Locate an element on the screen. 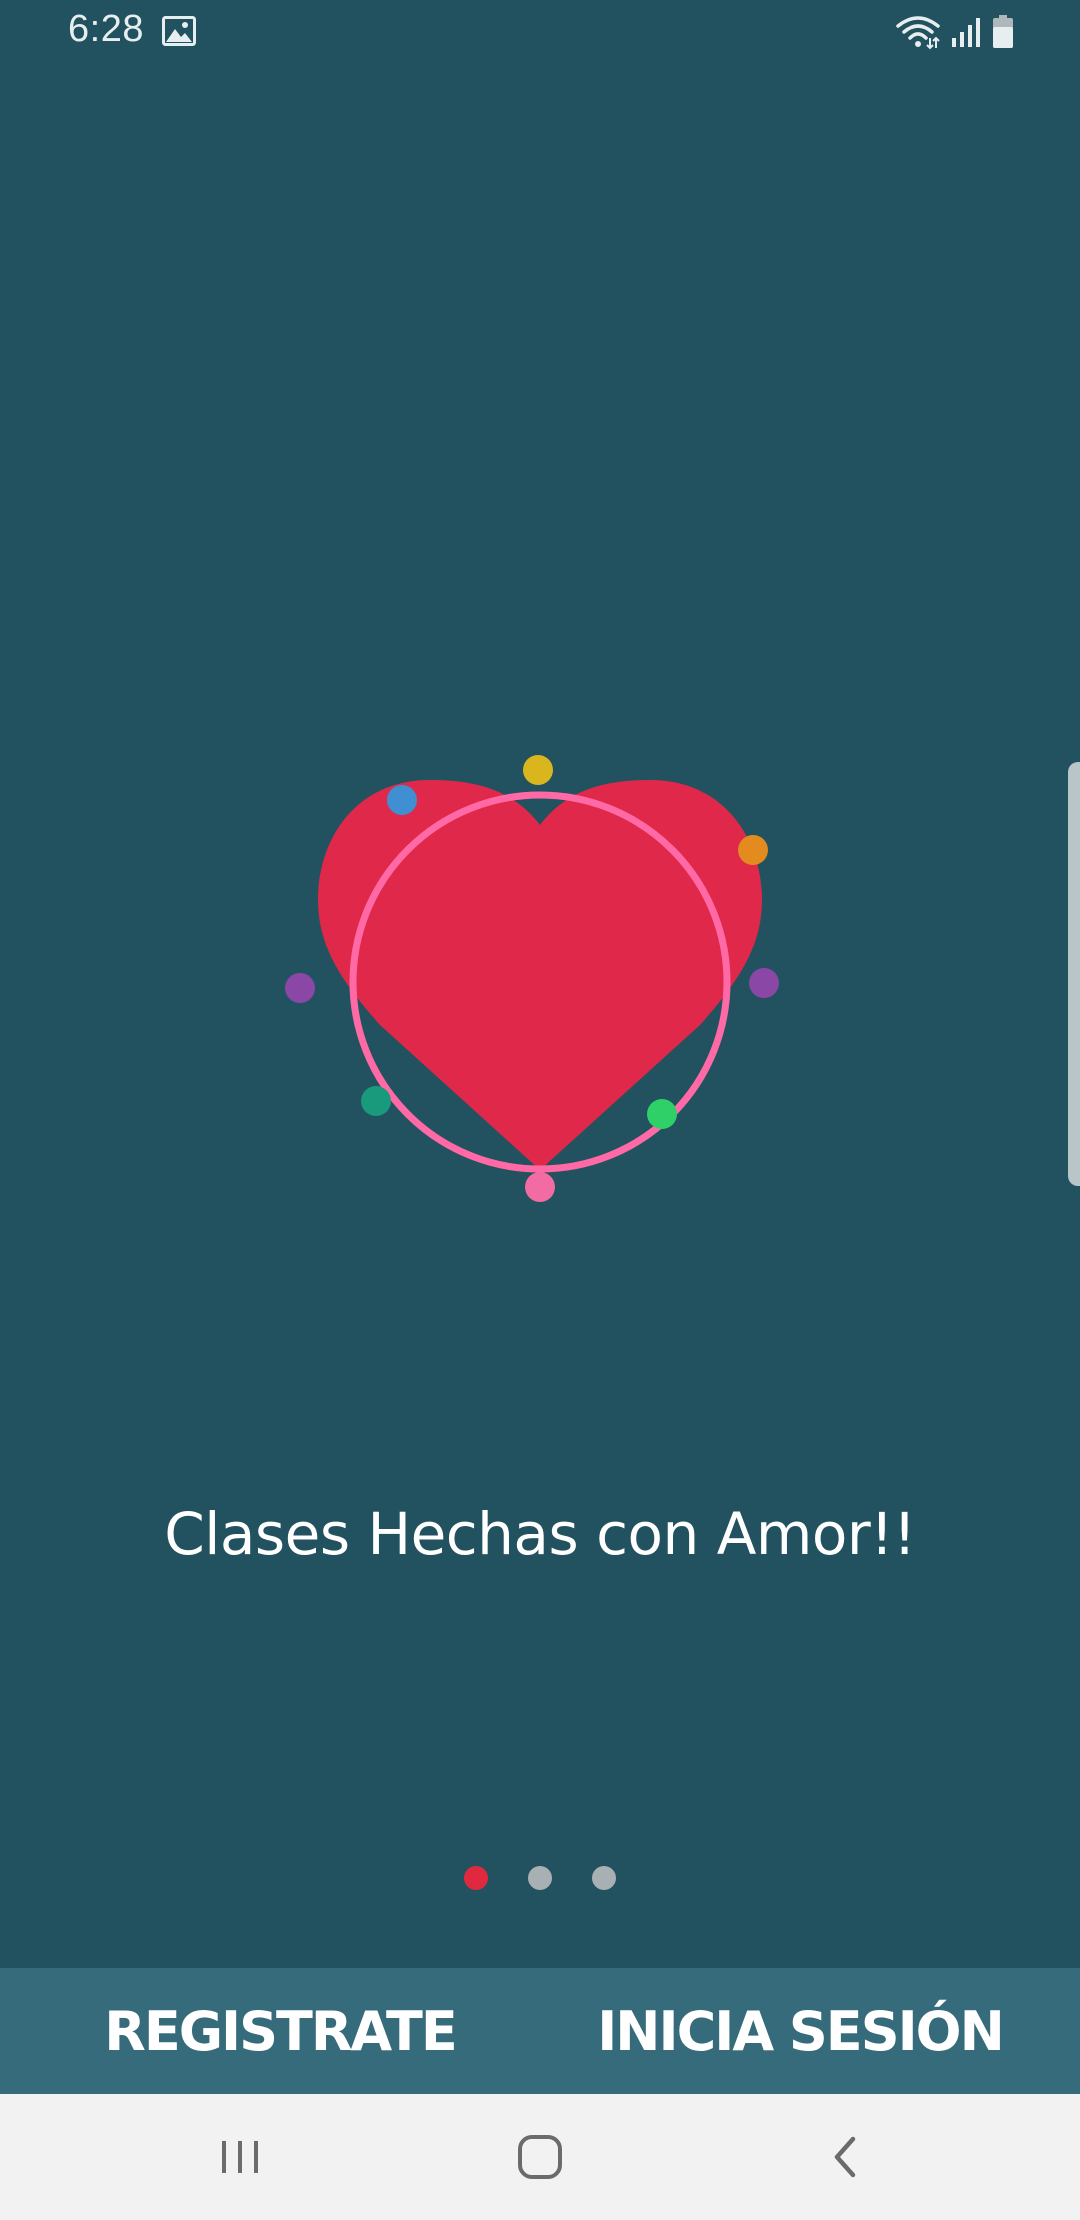 Image resolution: width=1080 pixels, height=2220 pixels. status-time: 6:28 is located at coordinates (106, 29).